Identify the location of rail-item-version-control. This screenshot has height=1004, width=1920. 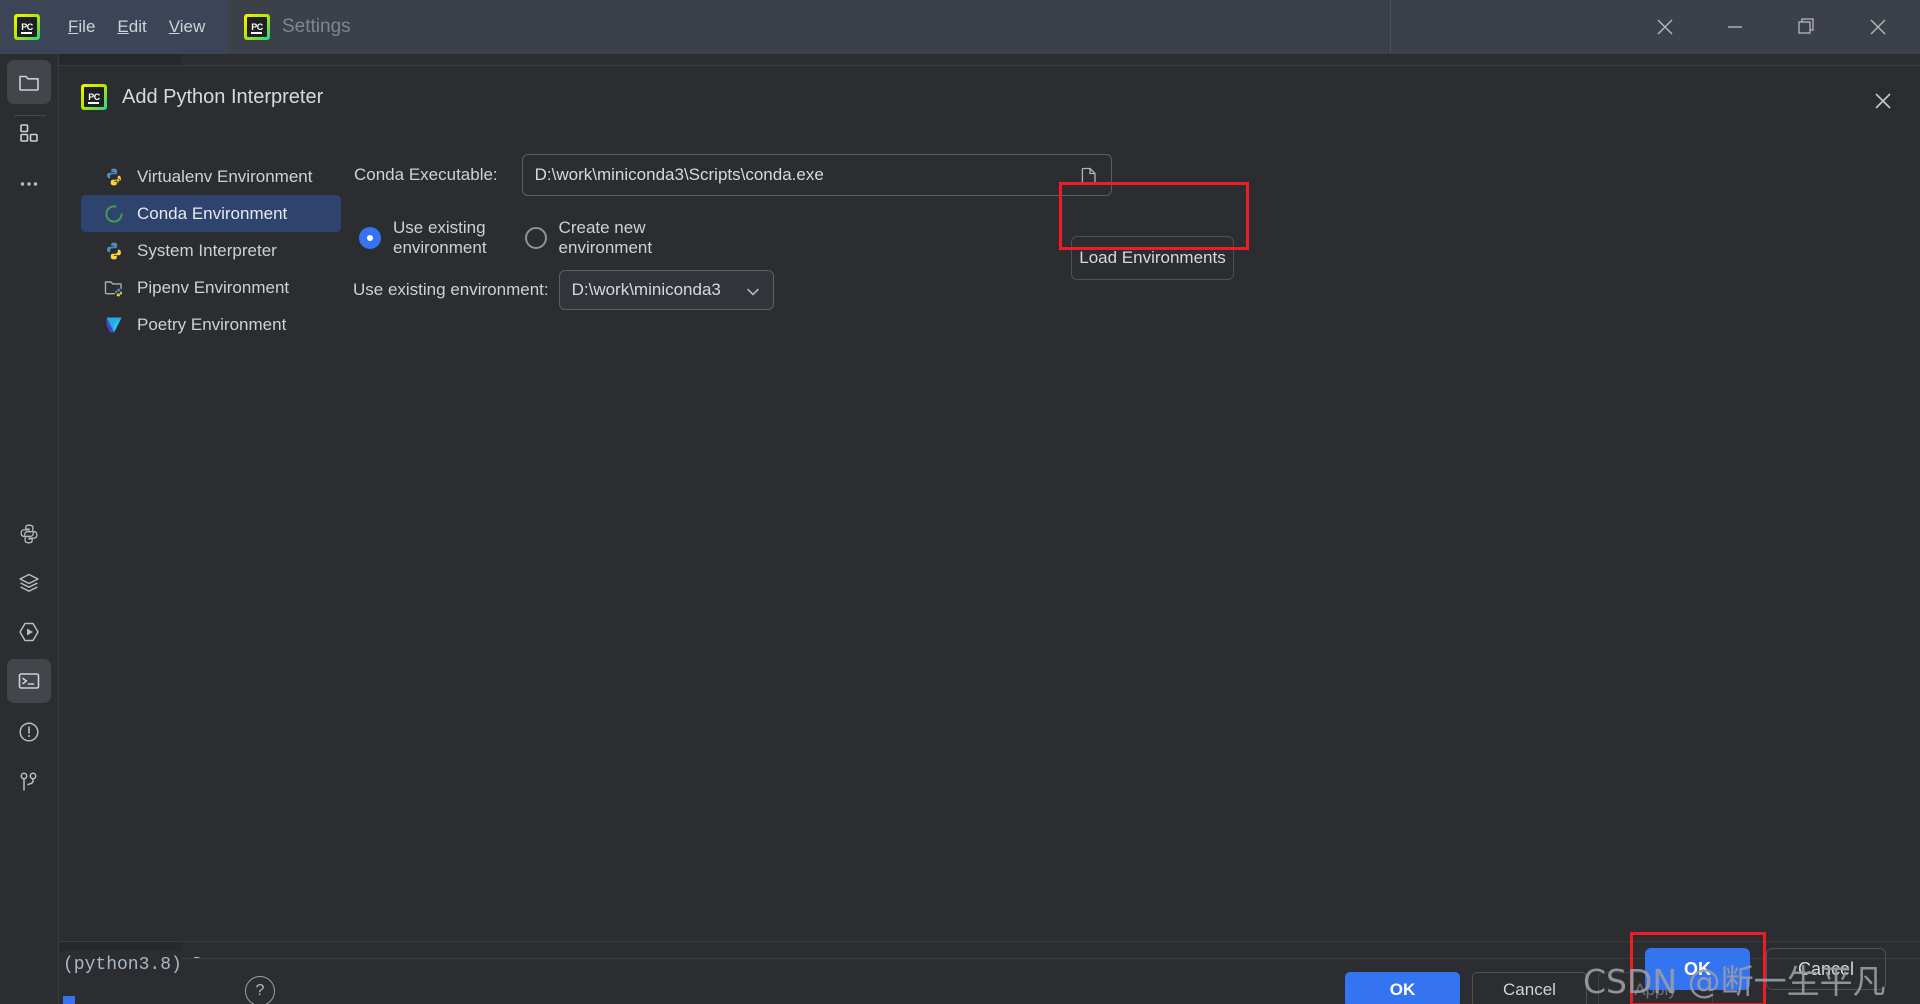
(29, 782).